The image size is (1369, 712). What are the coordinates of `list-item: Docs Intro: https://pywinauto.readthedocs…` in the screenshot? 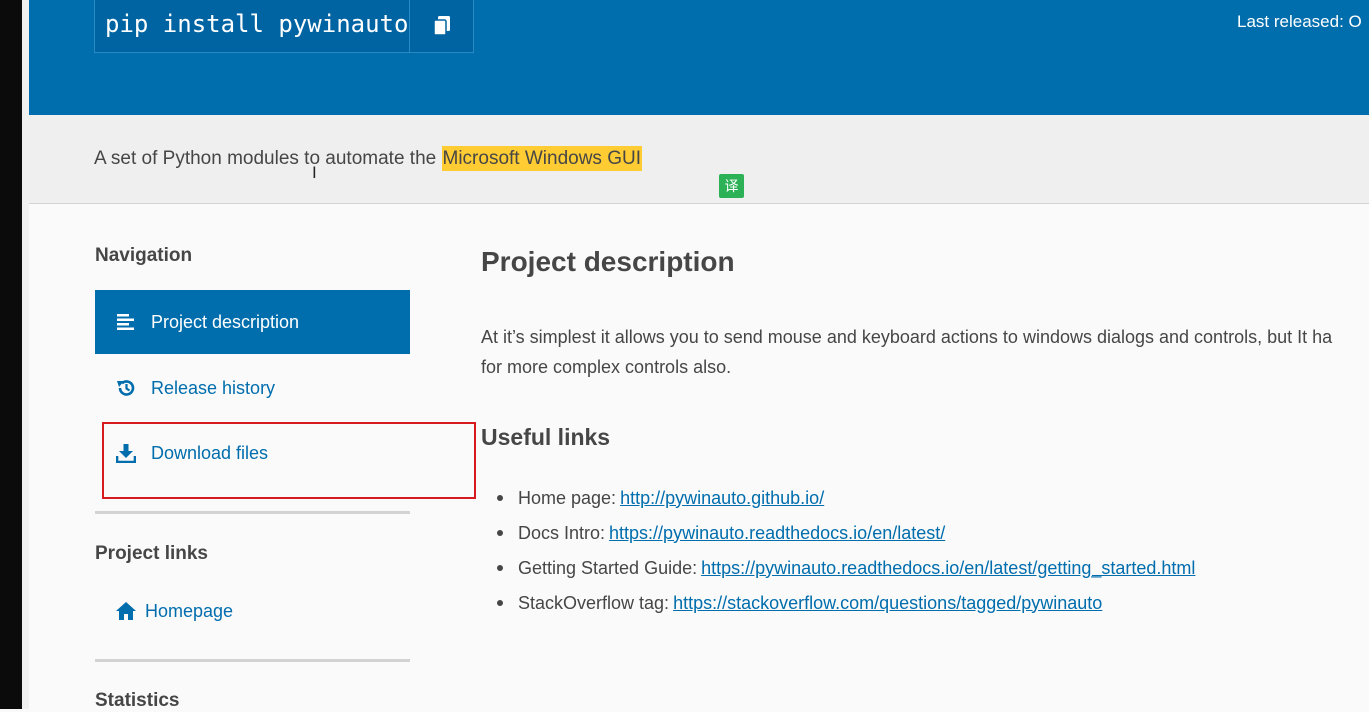 It's located at (846, 532).